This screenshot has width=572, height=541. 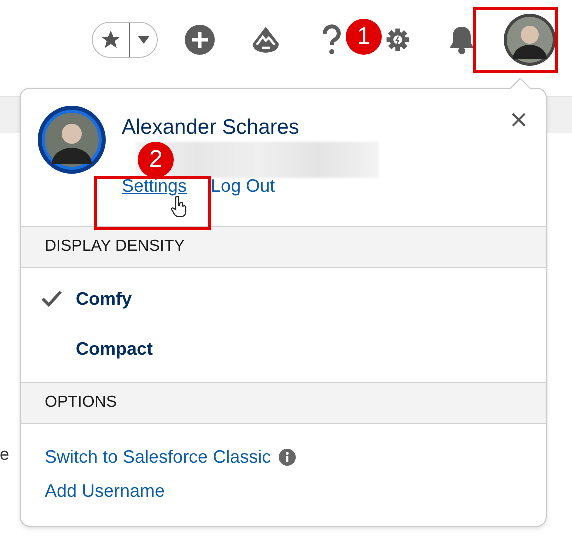 What do you see at coordinates (211, 128) in the screenshot?
I see `user-name: Alexander Schares` at bounding box center [211, 128].